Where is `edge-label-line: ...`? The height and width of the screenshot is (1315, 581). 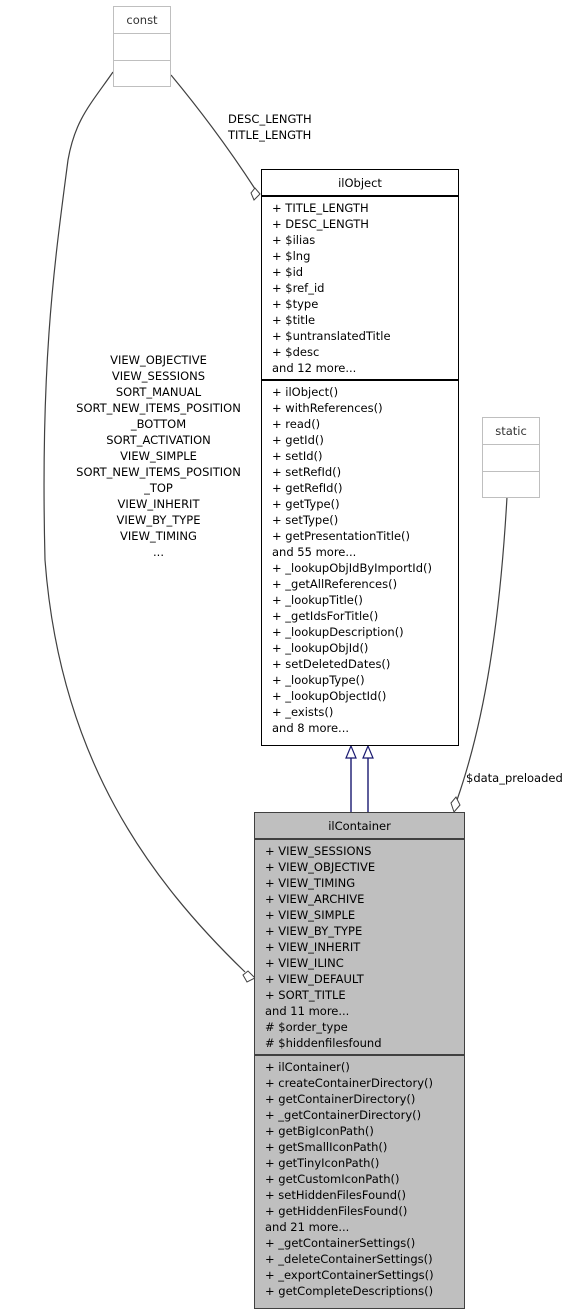
edge-label-line: ... is located at coordinates (158, 552).